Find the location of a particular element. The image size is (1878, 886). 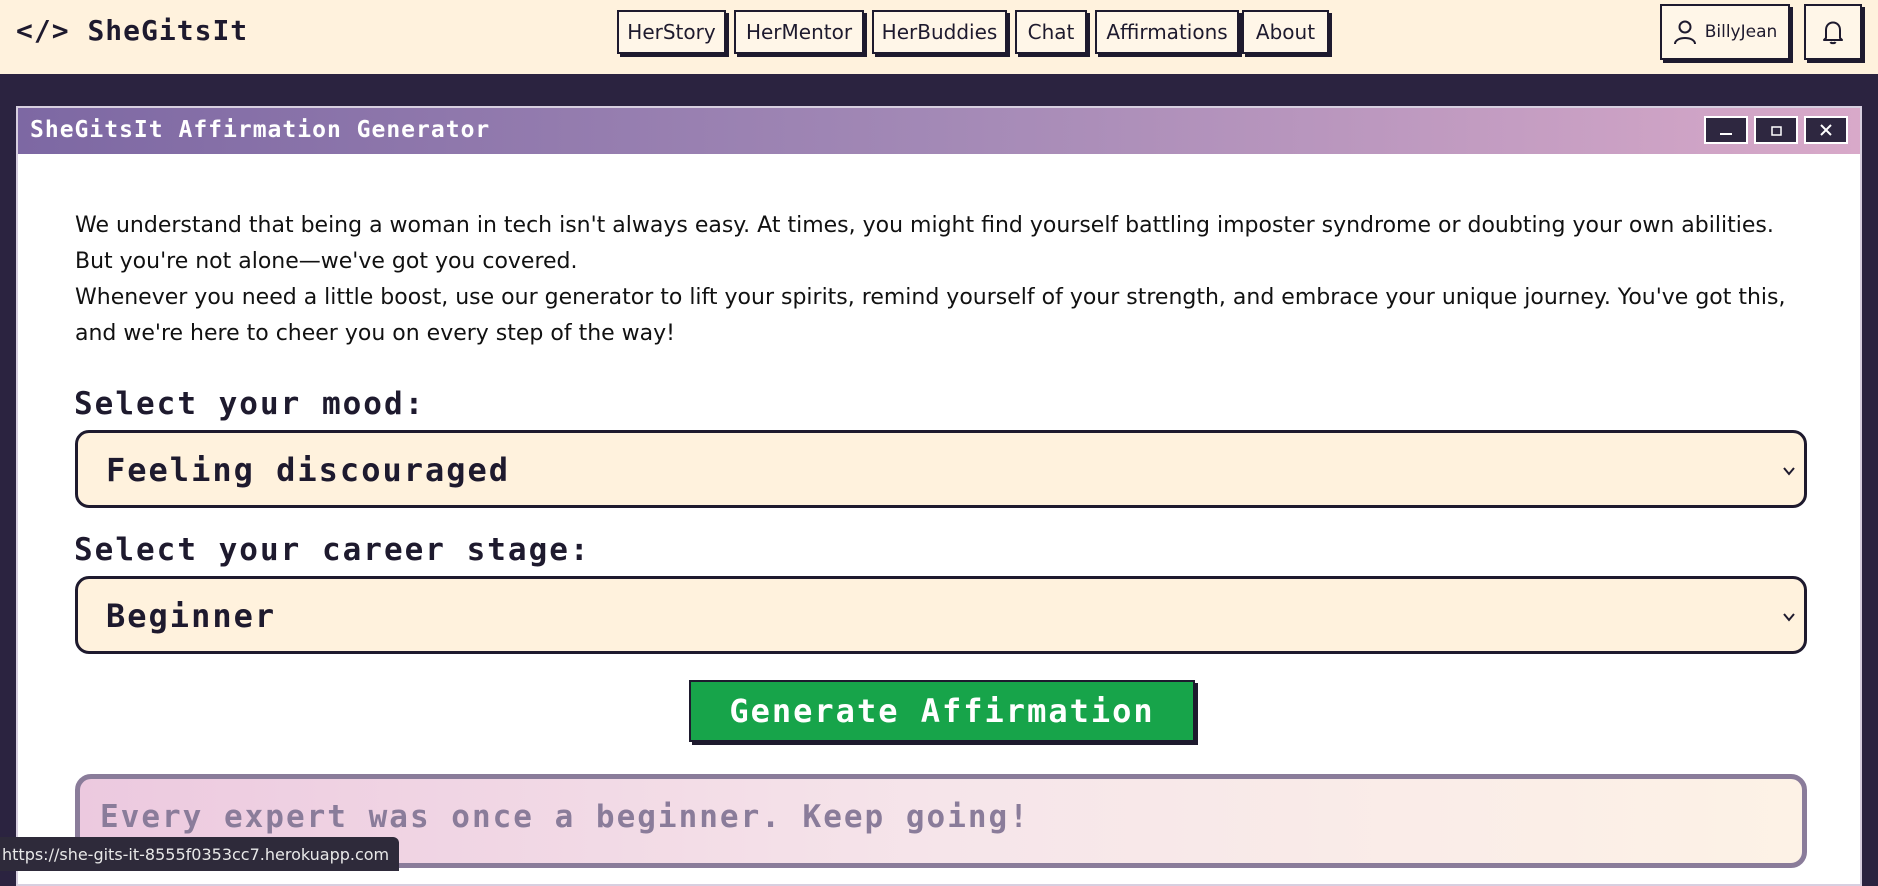

mood-select: Feeling discouraged is located at coordinates (941, 469).